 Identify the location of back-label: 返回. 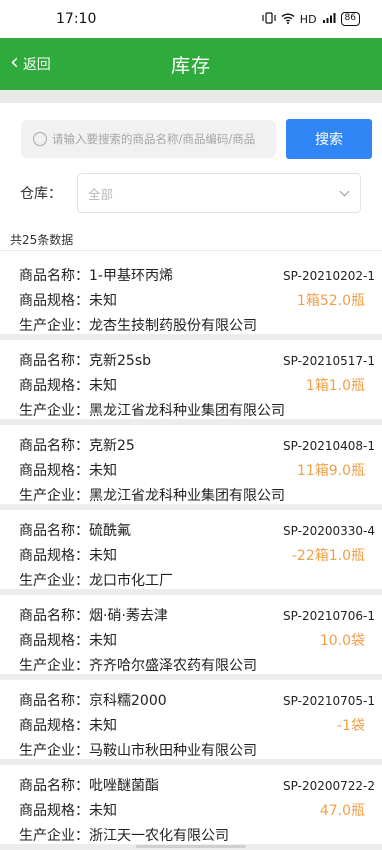
(36, 65).